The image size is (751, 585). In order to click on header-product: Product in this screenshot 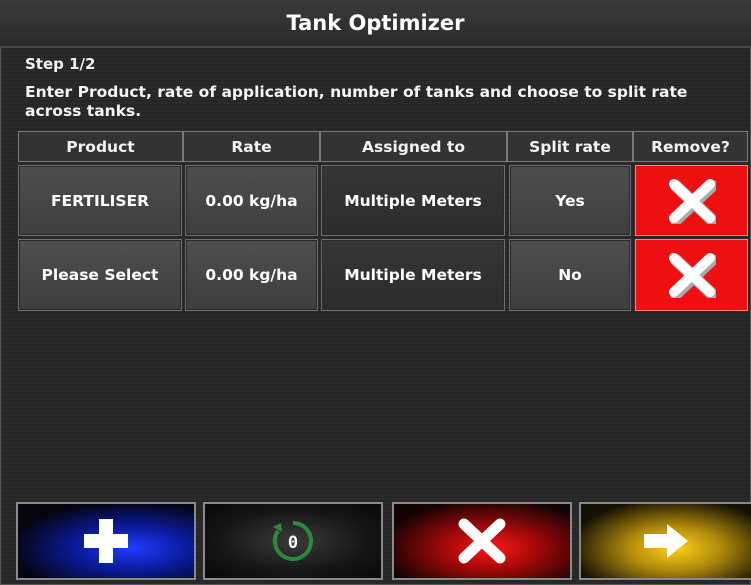, I will do `click(100, 146)`.